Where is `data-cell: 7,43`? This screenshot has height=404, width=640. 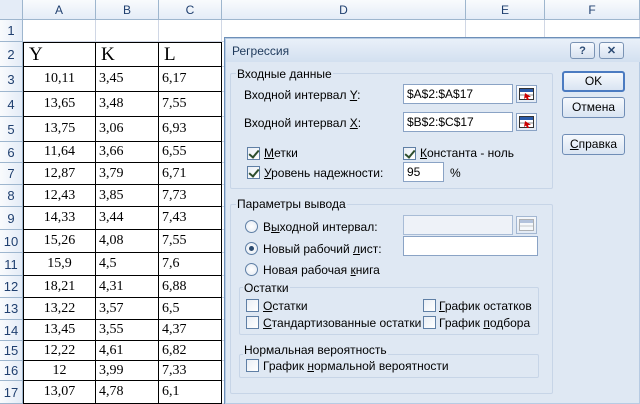
data-cell: 7,43 is located at coordinates (190, 218).